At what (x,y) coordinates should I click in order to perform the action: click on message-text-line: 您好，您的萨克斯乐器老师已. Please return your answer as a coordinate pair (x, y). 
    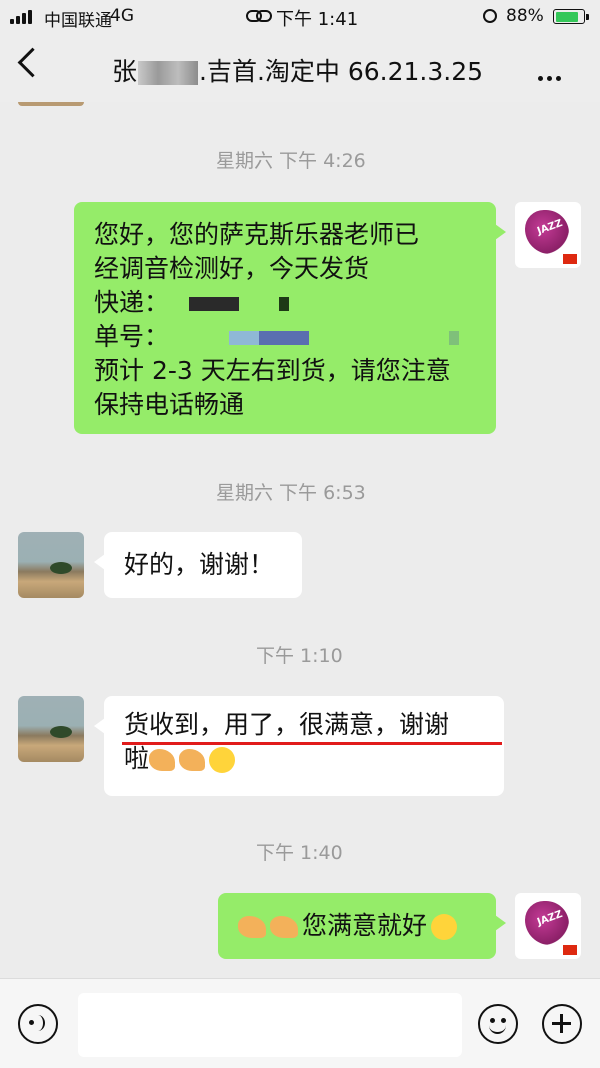
    Looking at the image, I should click on (257, 234).